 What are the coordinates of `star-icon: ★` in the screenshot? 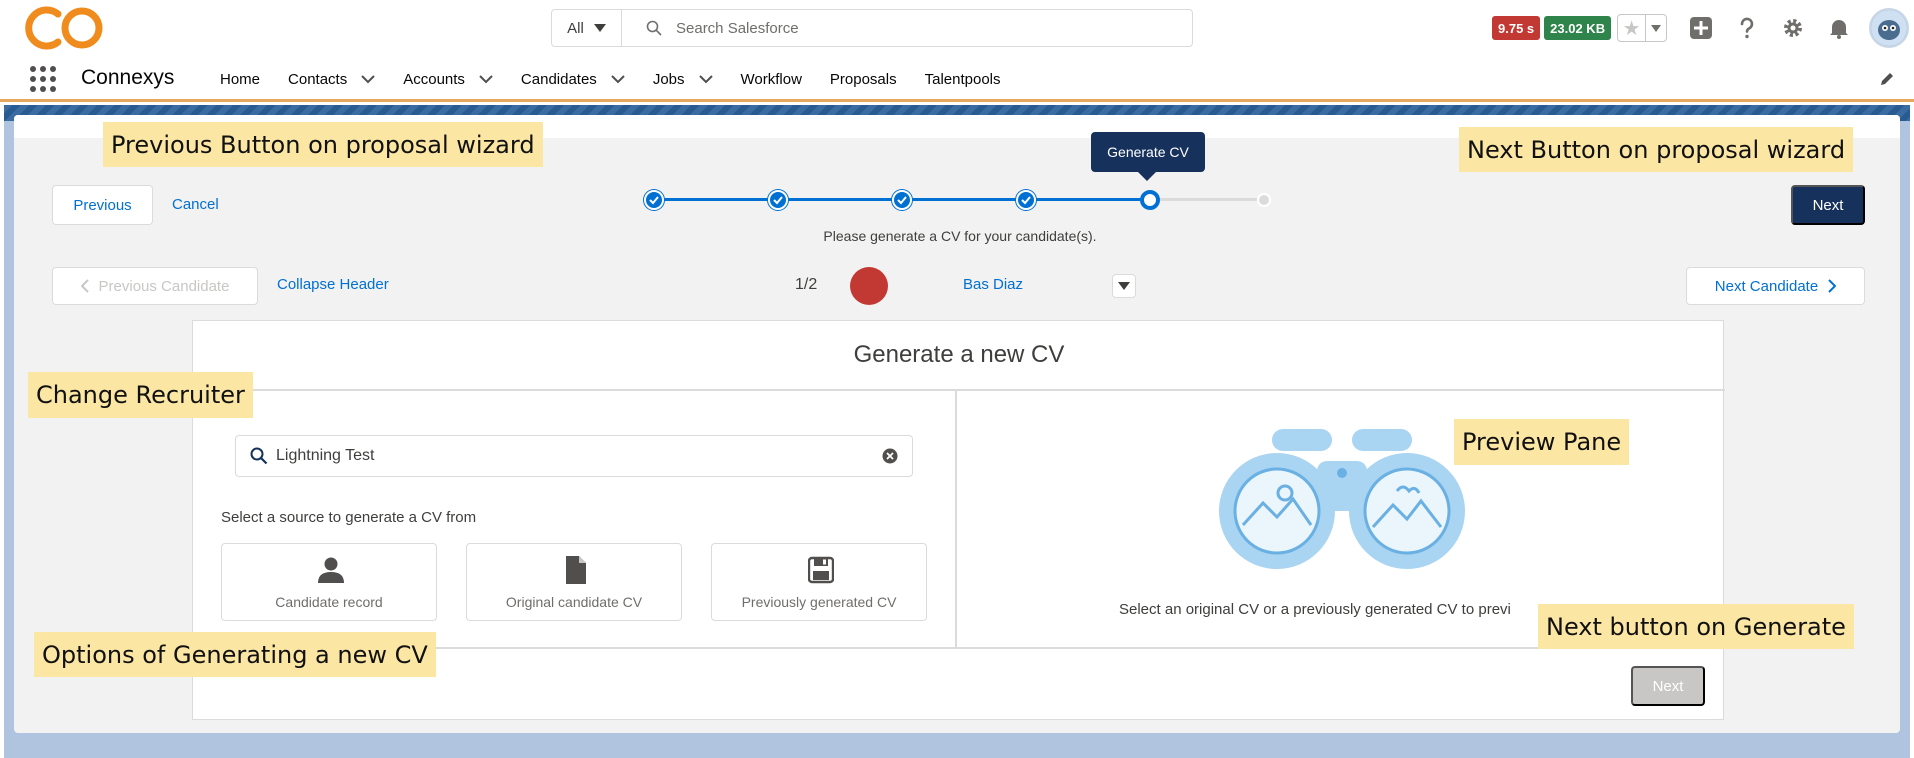 It's located at (1632, 28).